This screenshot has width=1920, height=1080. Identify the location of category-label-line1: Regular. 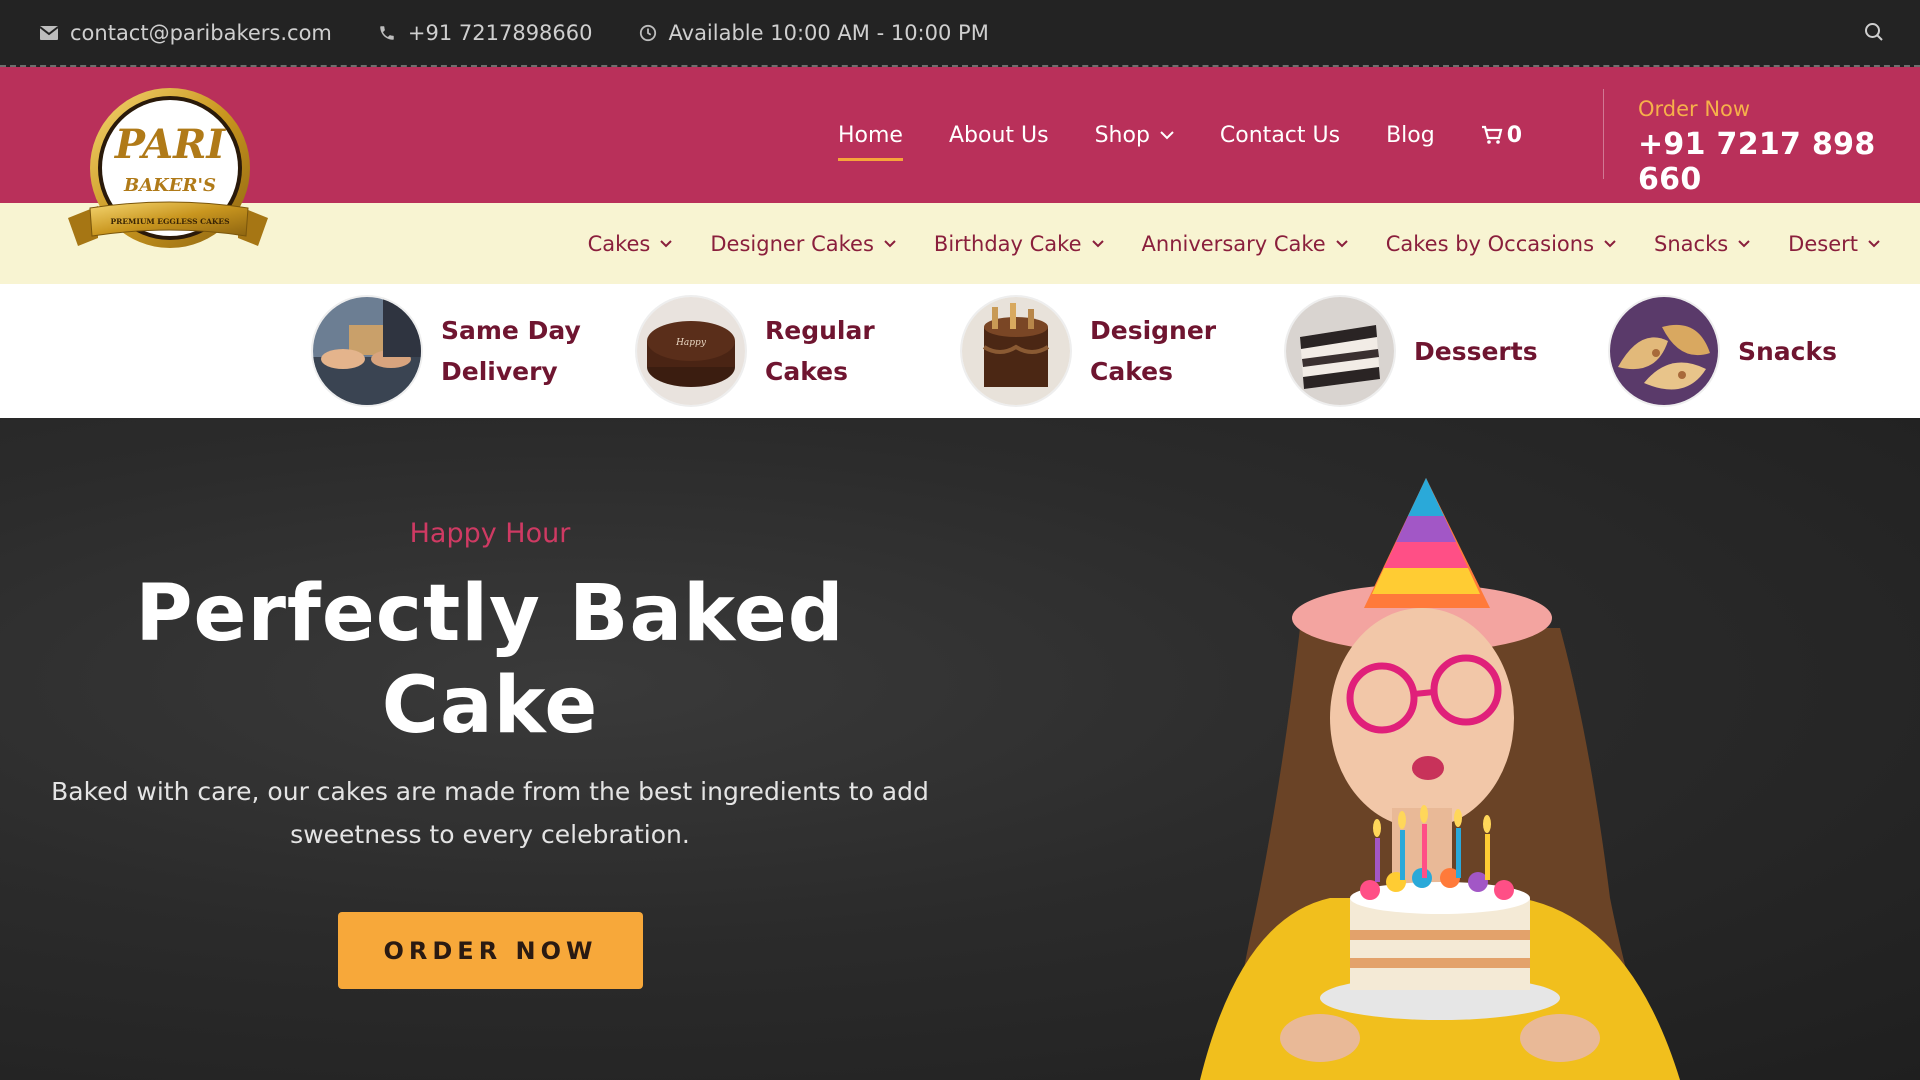
(820, 330).